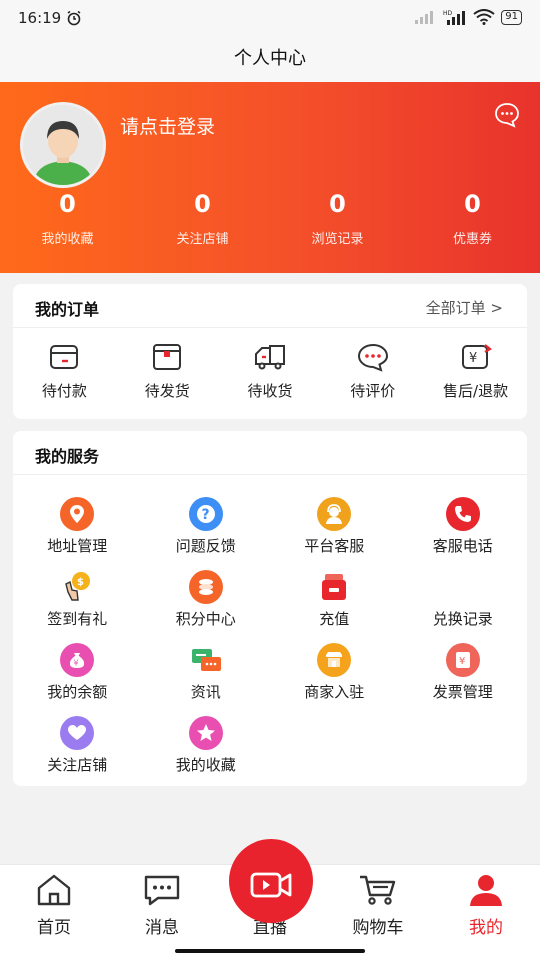  Describe the element at coordinates (334, 606) in the screenshot. I see `service-recharge: 充值` at that location.